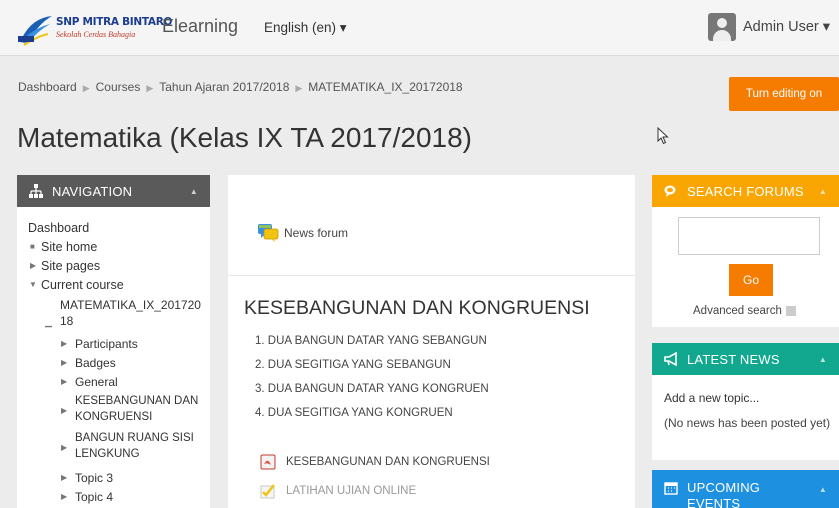 This screenshot has height=508, width=839. What do you see at coordinates (71, 266) in the screenshot?
I see `nav-site-pages-label: Site pages` at bounding box center [71, 266].